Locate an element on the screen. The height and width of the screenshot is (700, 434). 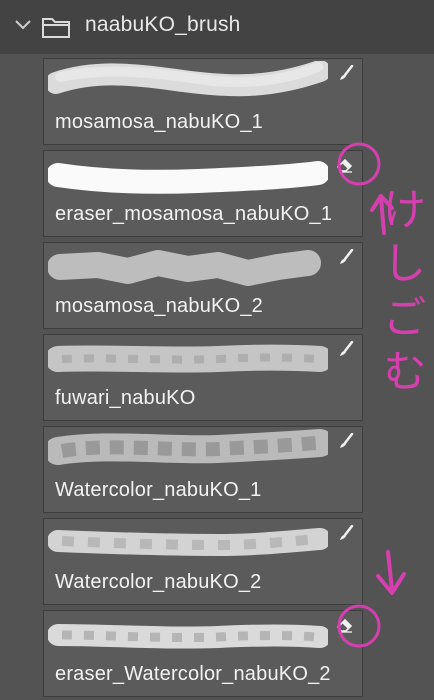
brush-item: mosamosa_nabuKO_2 is located at coordinates (203, 285).